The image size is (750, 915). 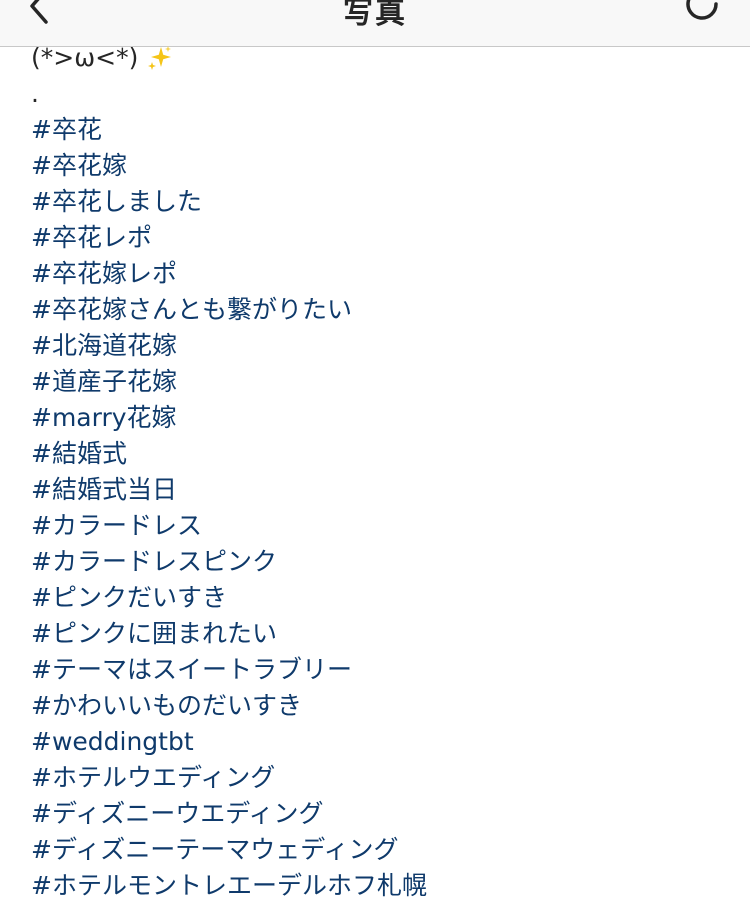 I want to click on hashtag-link: #テーマはスイートラブリー, so click(x=381, y=670).